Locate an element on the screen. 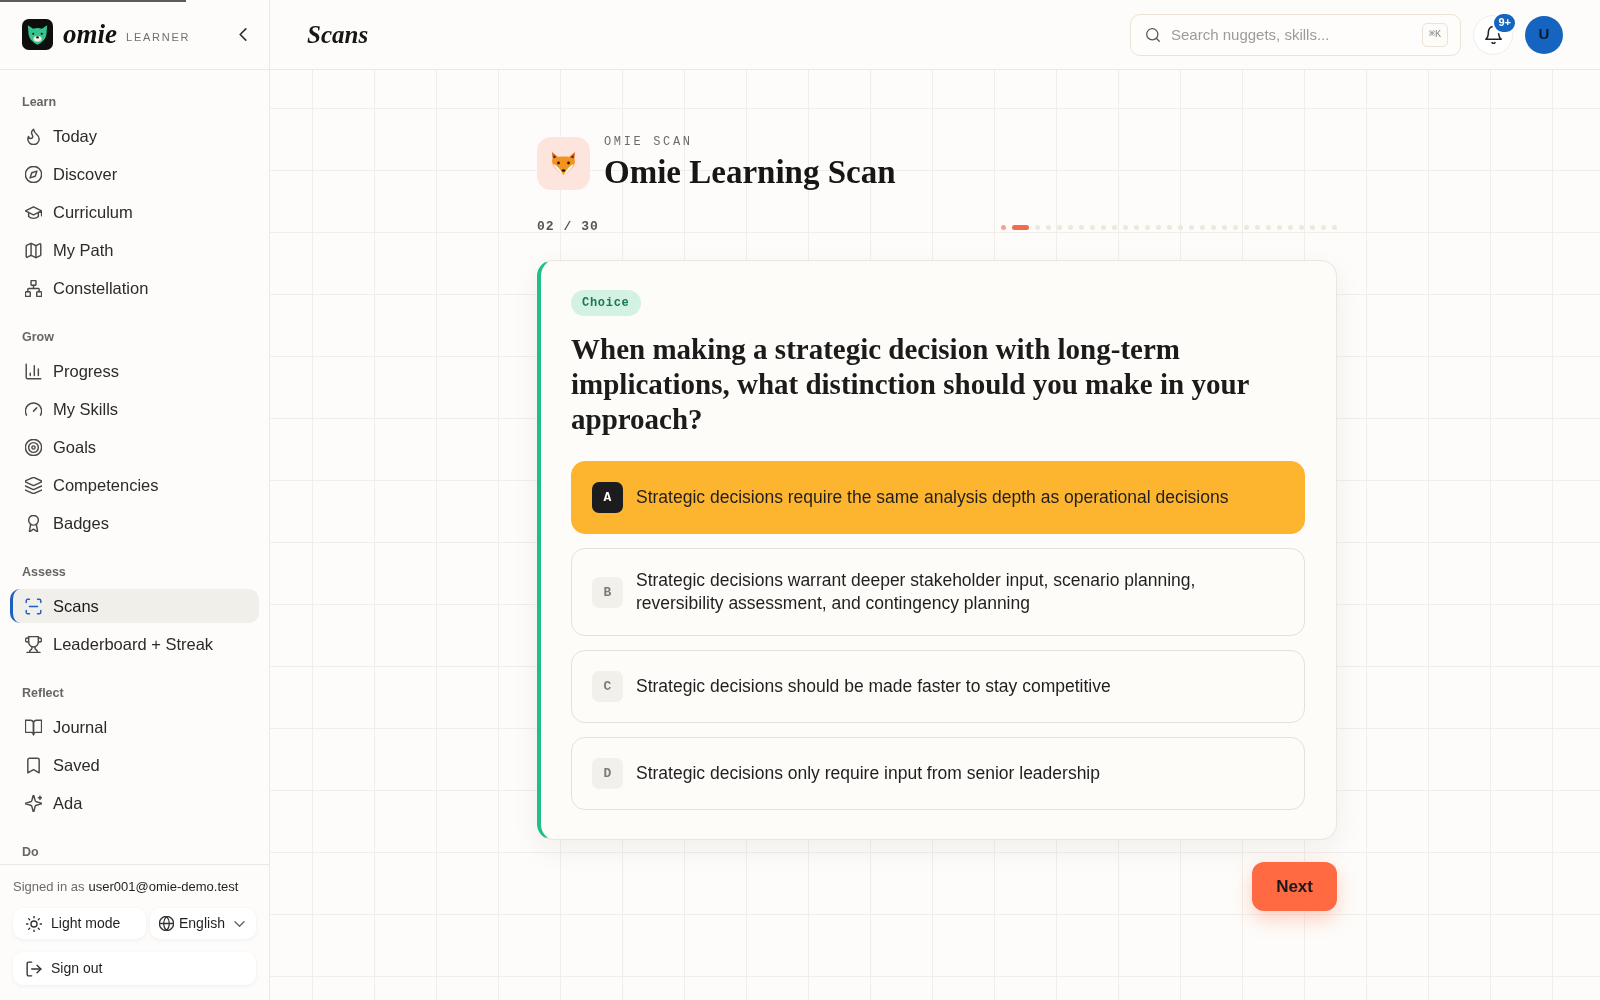 Image resolution: width=1600 pixels, height=1000 pixels. sidebar-item: Goals is located at coordinates (134, 447).